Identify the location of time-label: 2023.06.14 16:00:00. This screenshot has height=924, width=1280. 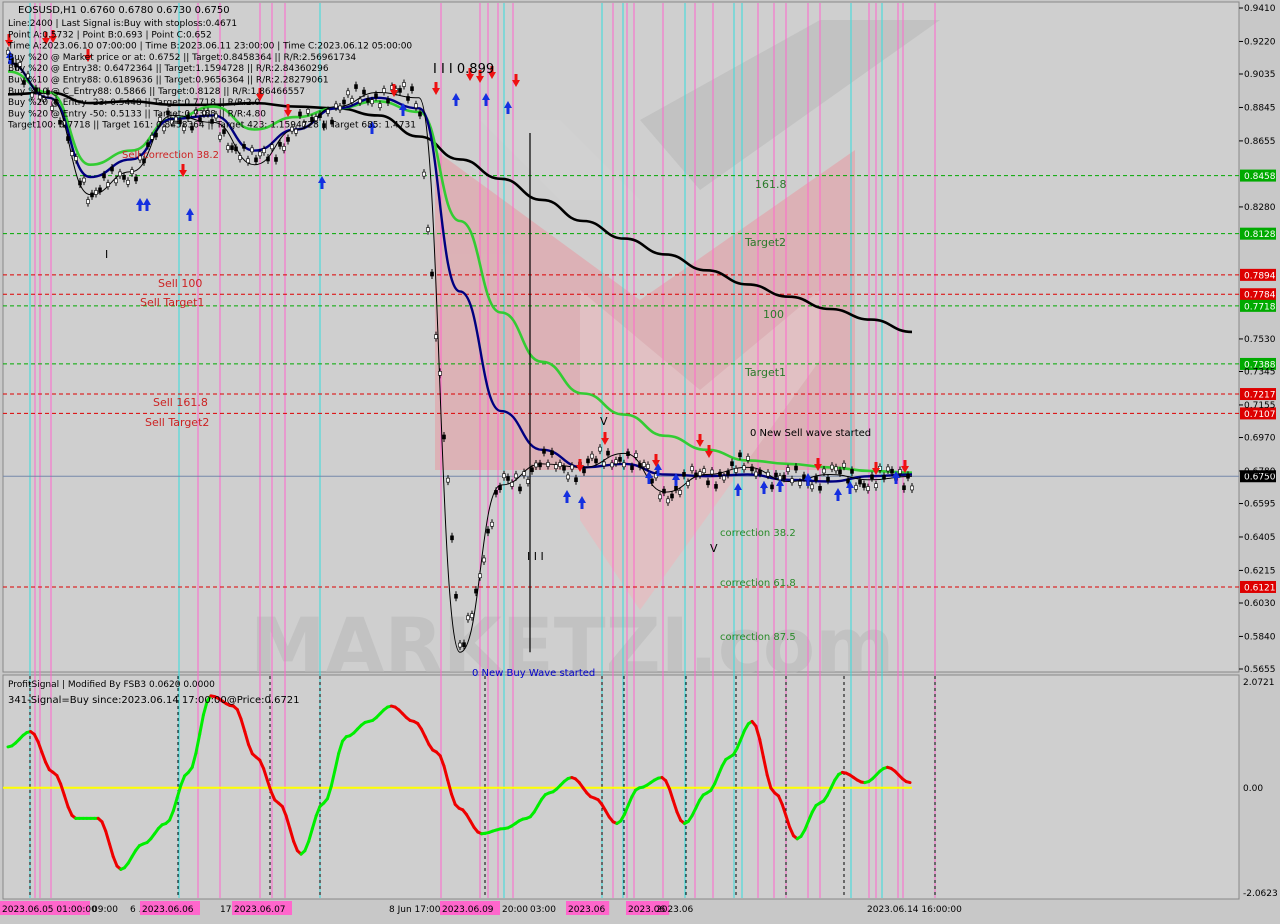
(914, 910).